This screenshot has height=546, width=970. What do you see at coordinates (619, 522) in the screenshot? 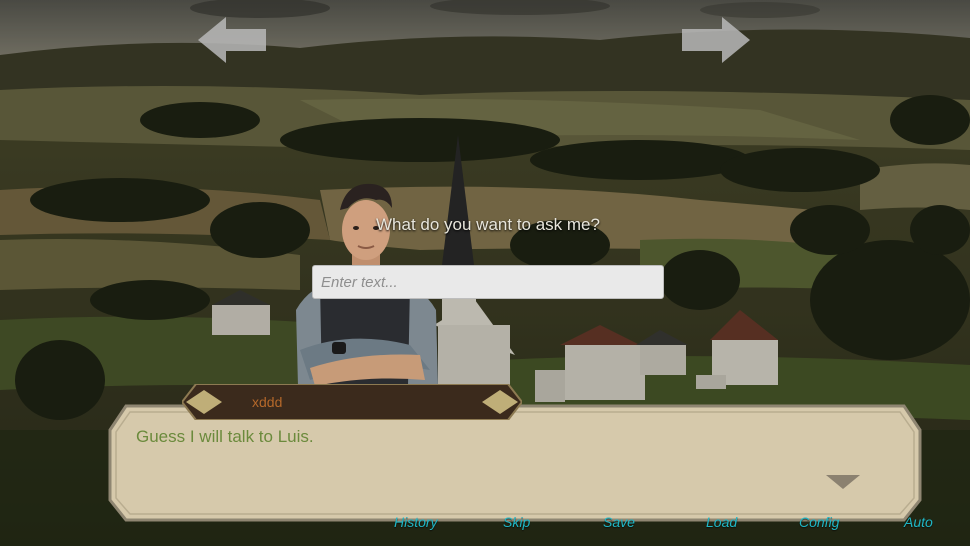
I see `save-button: Save` at bounding box center [619, 522].